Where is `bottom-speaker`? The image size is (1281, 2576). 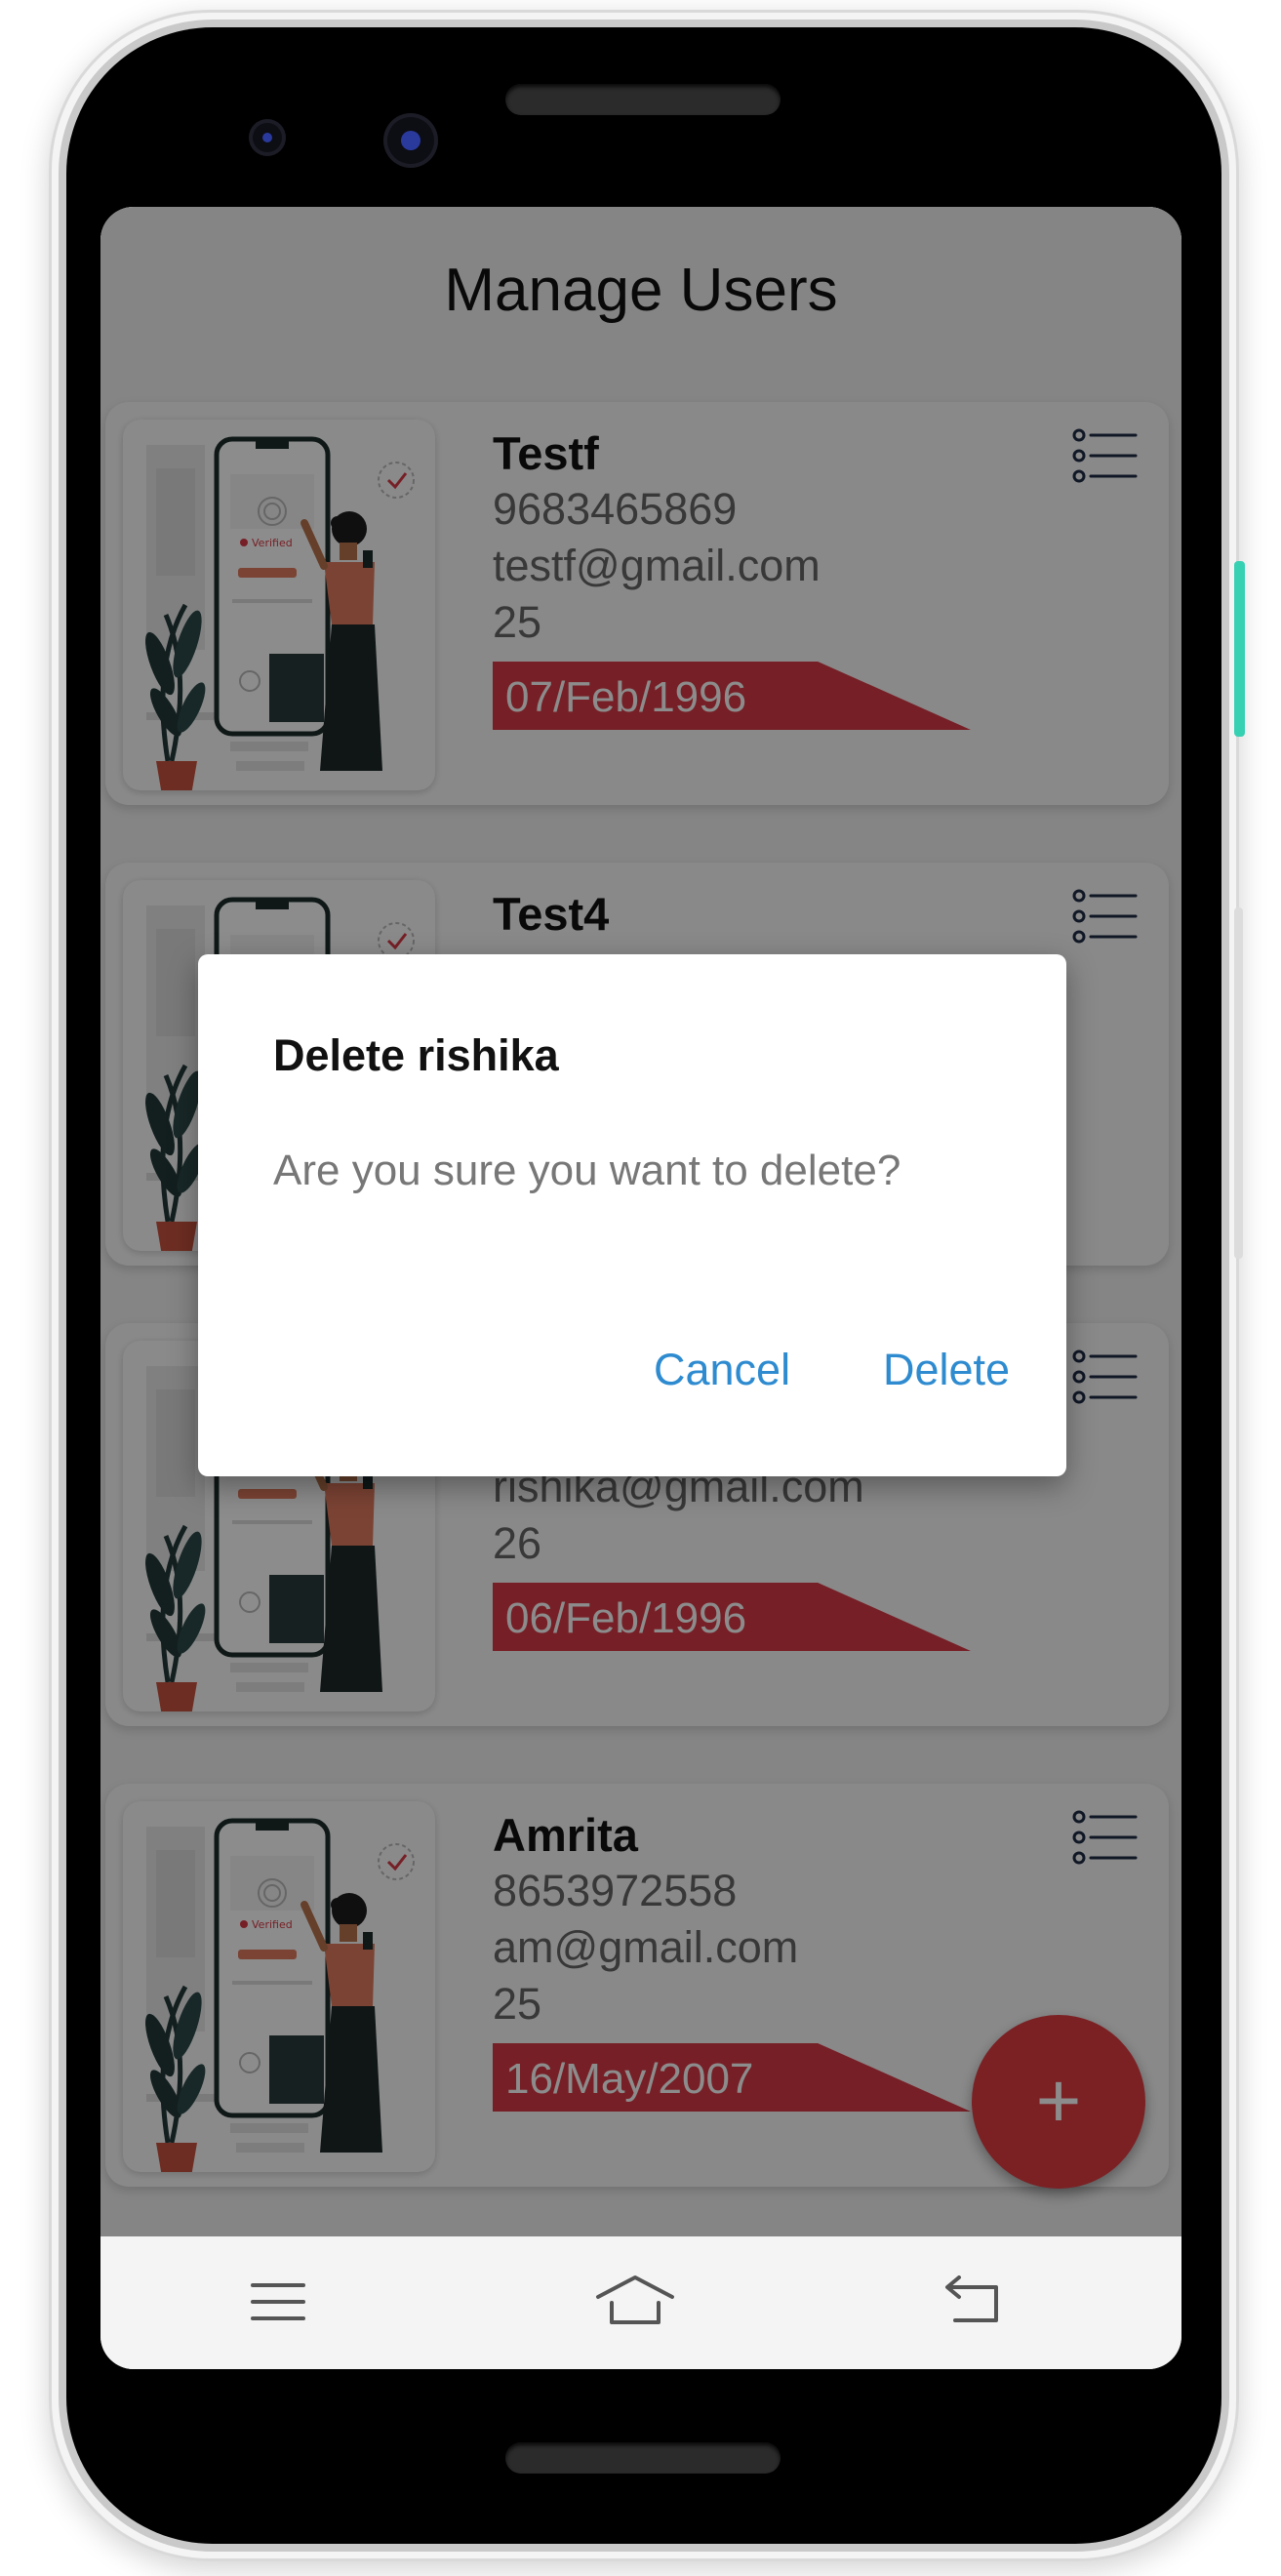
bottom-speaker is located at coordinates (643, 2458).